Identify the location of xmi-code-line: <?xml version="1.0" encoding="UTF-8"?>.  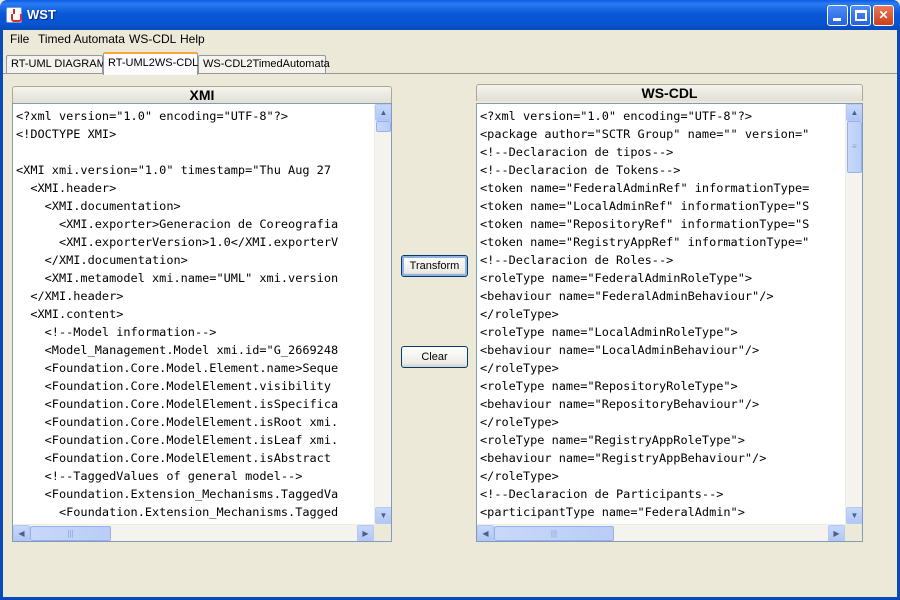
(152, 116).